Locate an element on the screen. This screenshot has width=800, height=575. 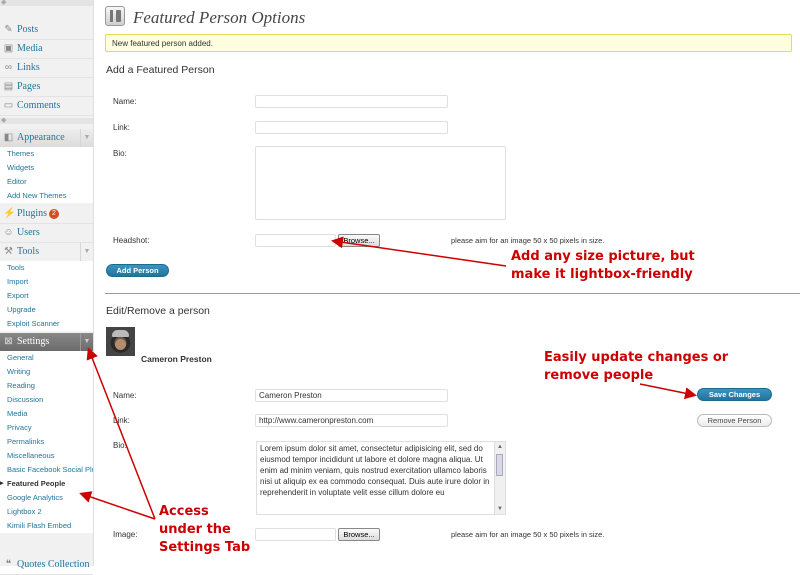
menu-label: Tools is located at coordinates (28, 251).